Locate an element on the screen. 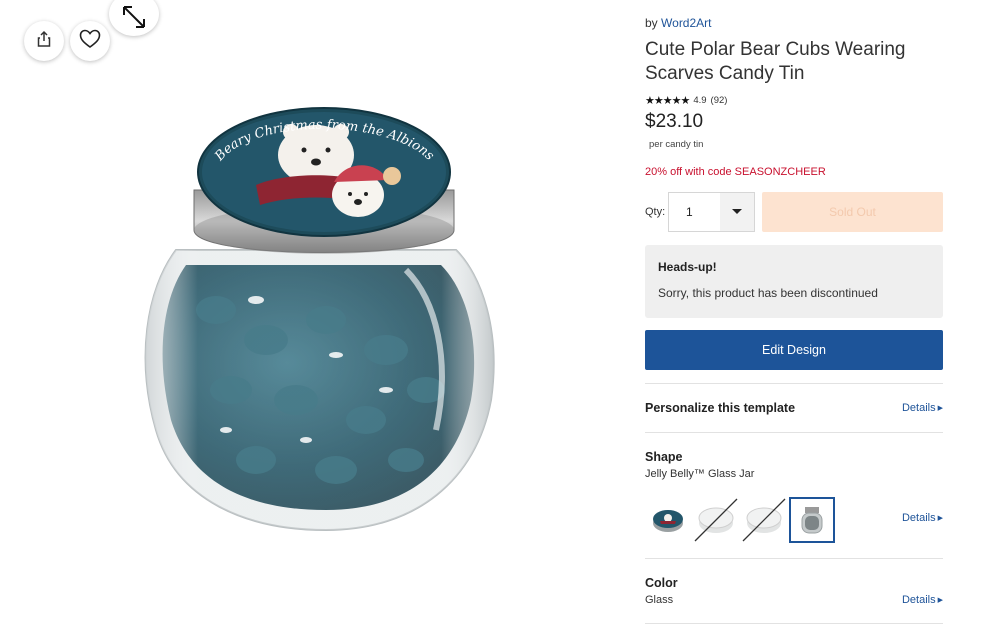 The width and height of the screenshot is (998, 634). share-icon is located at coordinates (44, 41).